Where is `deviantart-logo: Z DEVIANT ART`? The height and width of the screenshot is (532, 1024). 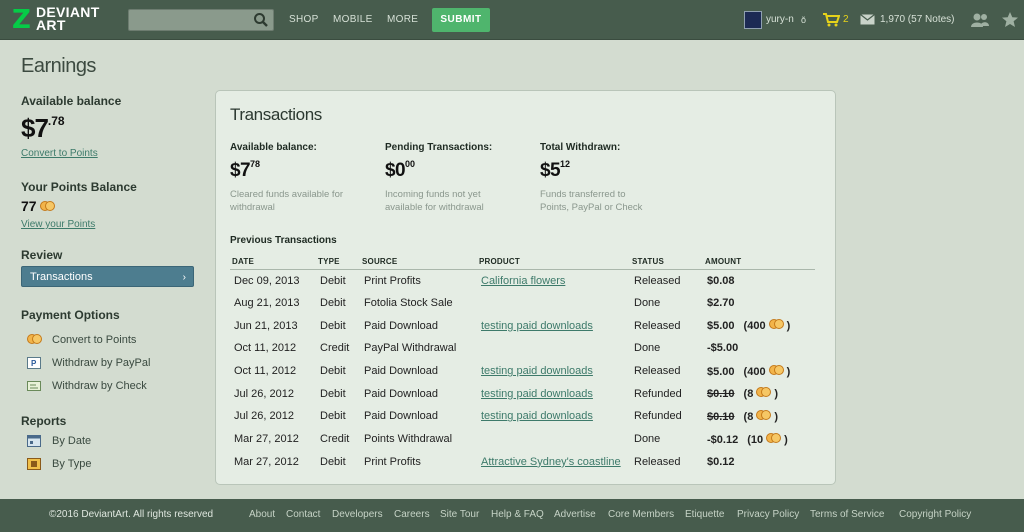 deviantart-logo: Z DEVIANT ART is located at coordinates (62, 20).